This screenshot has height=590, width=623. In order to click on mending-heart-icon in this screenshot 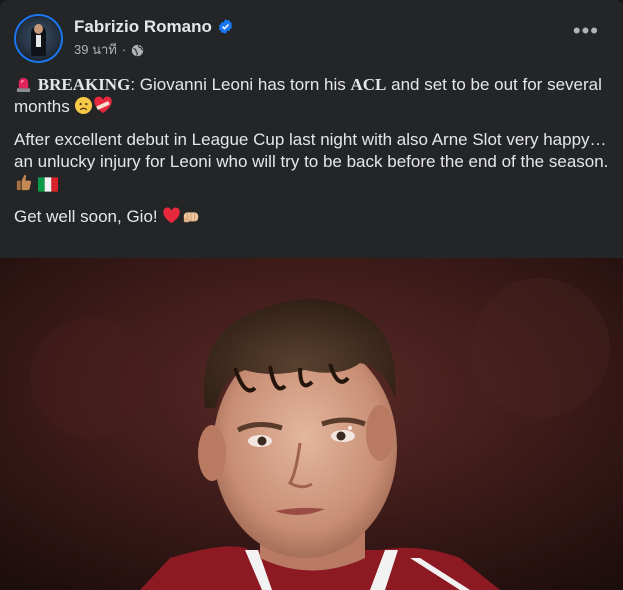, I will do `click(103, 105)`.